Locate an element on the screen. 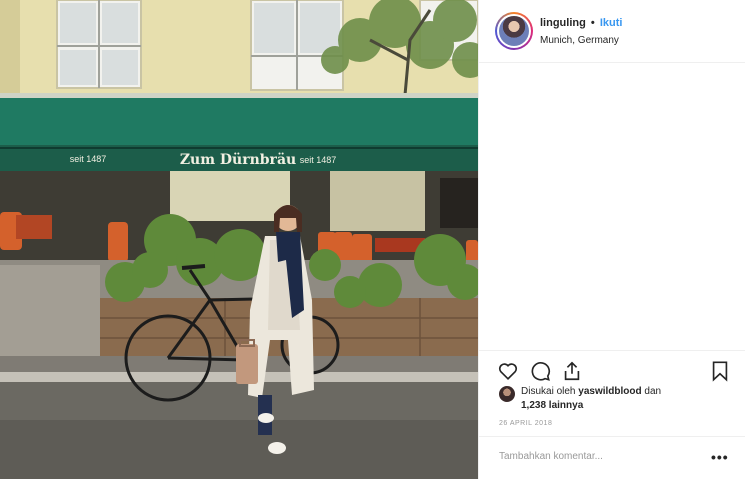 Image resolution: width=745 pixels, height=479 pixels. avatar-image is located at coordinates (514, 31).